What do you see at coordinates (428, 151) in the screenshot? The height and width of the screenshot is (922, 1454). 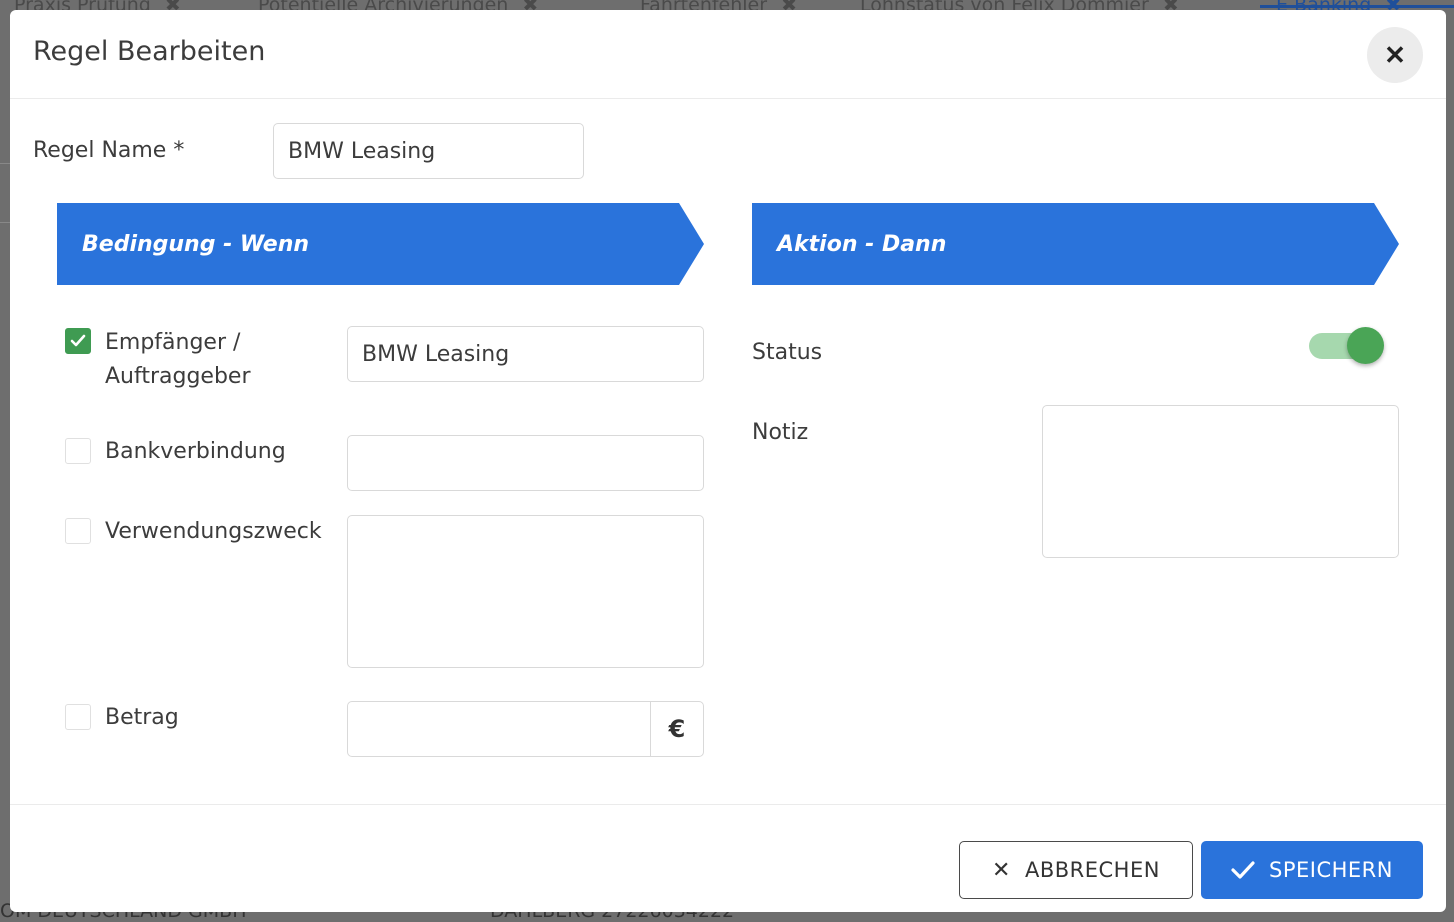 I see `rule-name-input` at bounding box center [428, 151].